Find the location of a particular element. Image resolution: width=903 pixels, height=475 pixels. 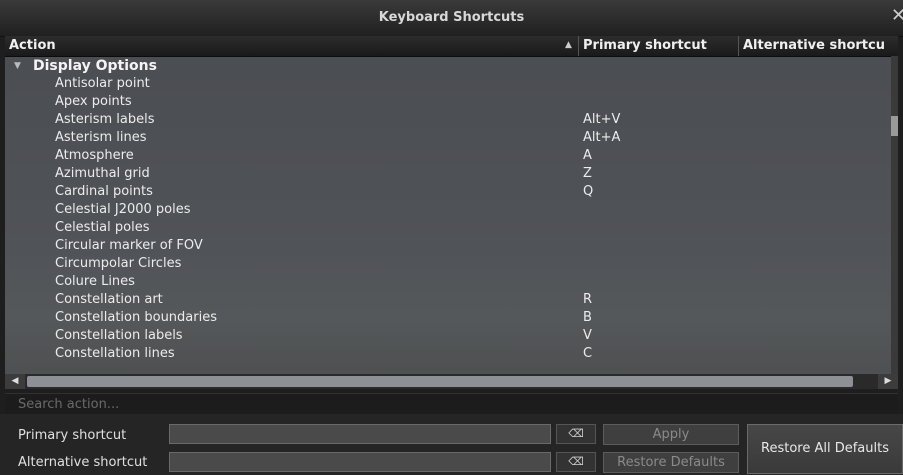

action-name: Atmosphere is located at coordinates (94, 155).